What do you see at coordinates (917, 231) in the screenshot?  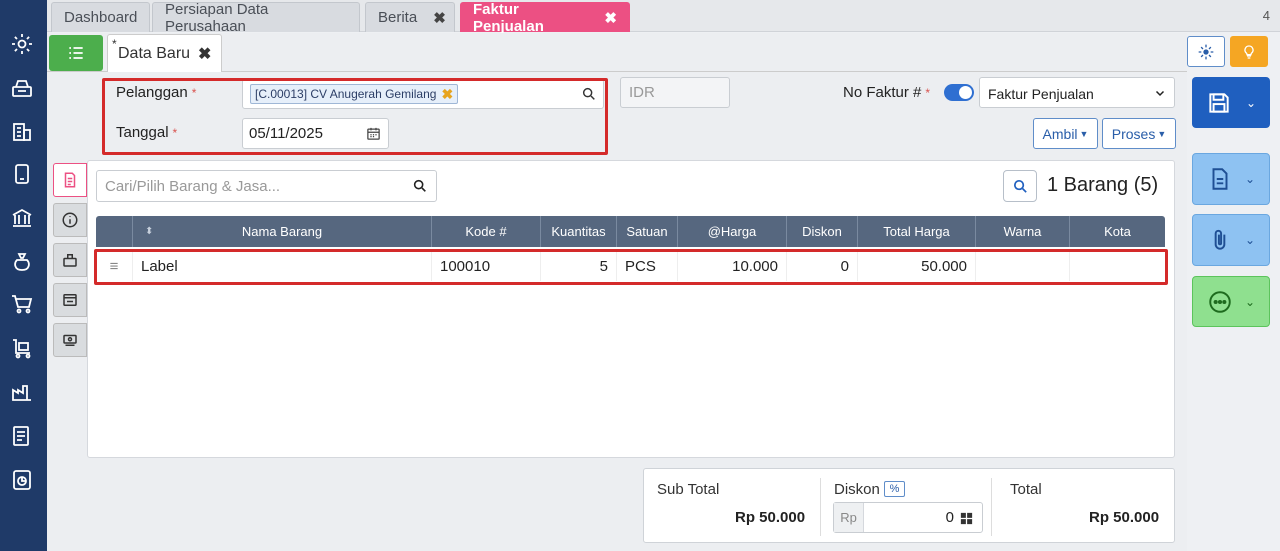 I see `col-total-harga: Total Harga` at bounding box center [917, 231].